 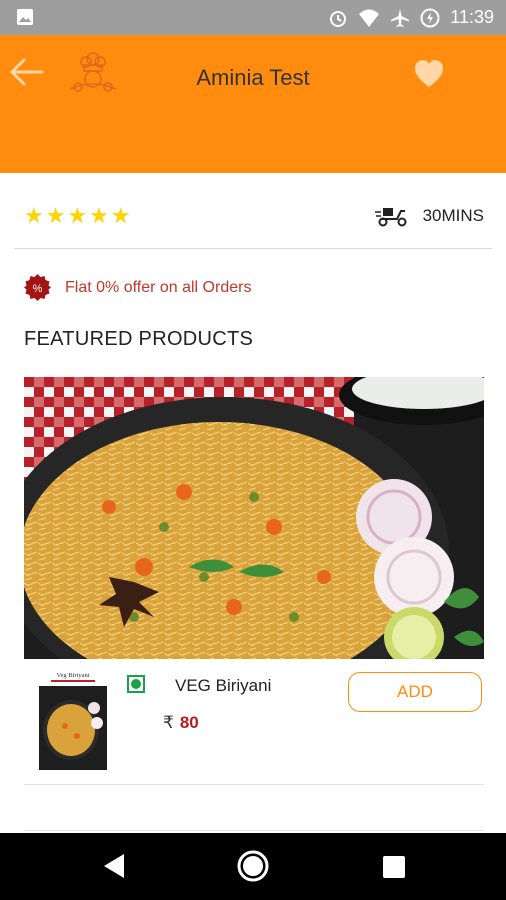 I want to click on heart-icon, so click(x=429, y=74).